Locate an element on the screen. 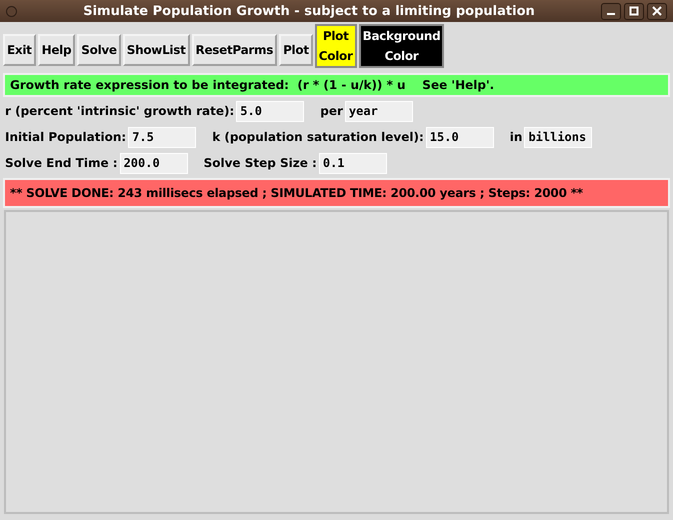 Image resolution: width=673 pixels, height=520 pixels. input-field: 7.5 is located at coordinates (162, 137).